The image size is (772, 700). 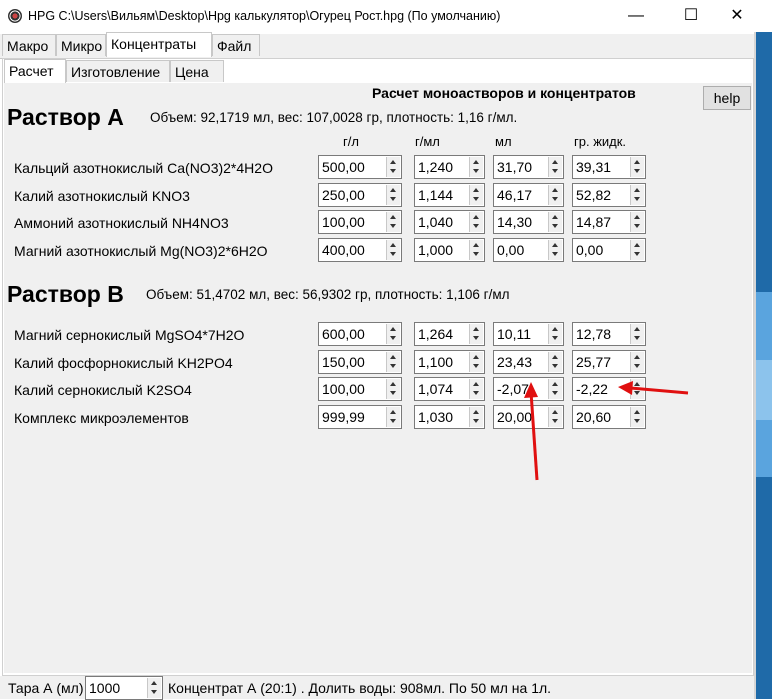 I want to click on spin-gl-b0: 600,00, so click(x=360, y=334).